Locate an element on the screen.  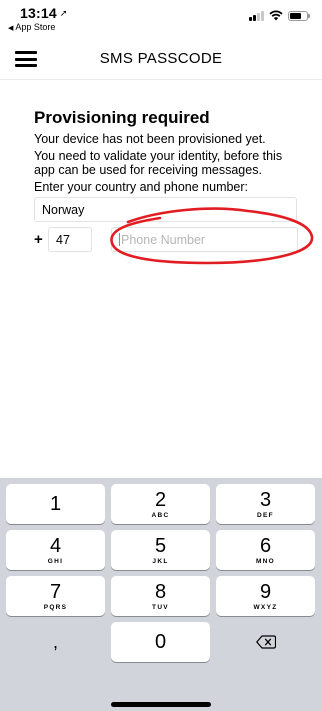
page-title: SMS PASSCODE is located at coordinates (161, 58).